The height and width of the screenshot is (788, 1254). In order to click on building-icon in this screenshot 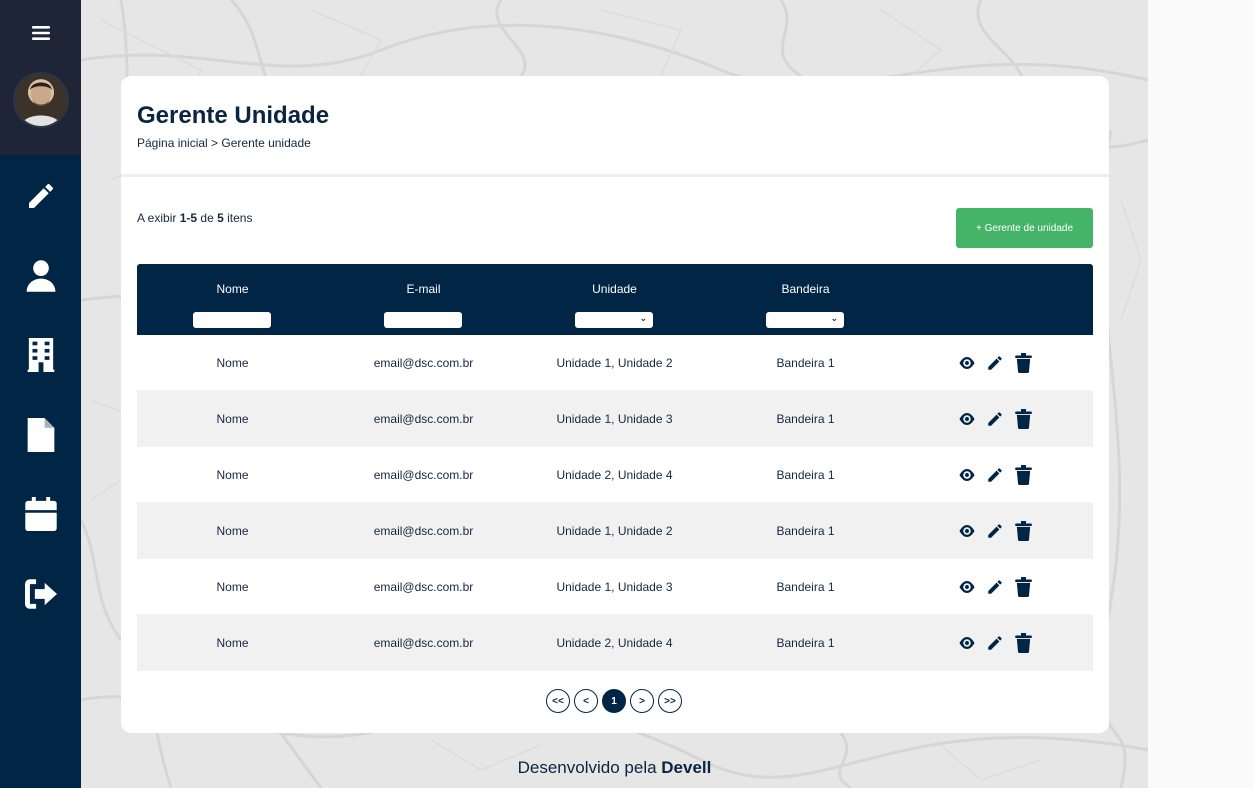, I will do `click(41, 355)`.